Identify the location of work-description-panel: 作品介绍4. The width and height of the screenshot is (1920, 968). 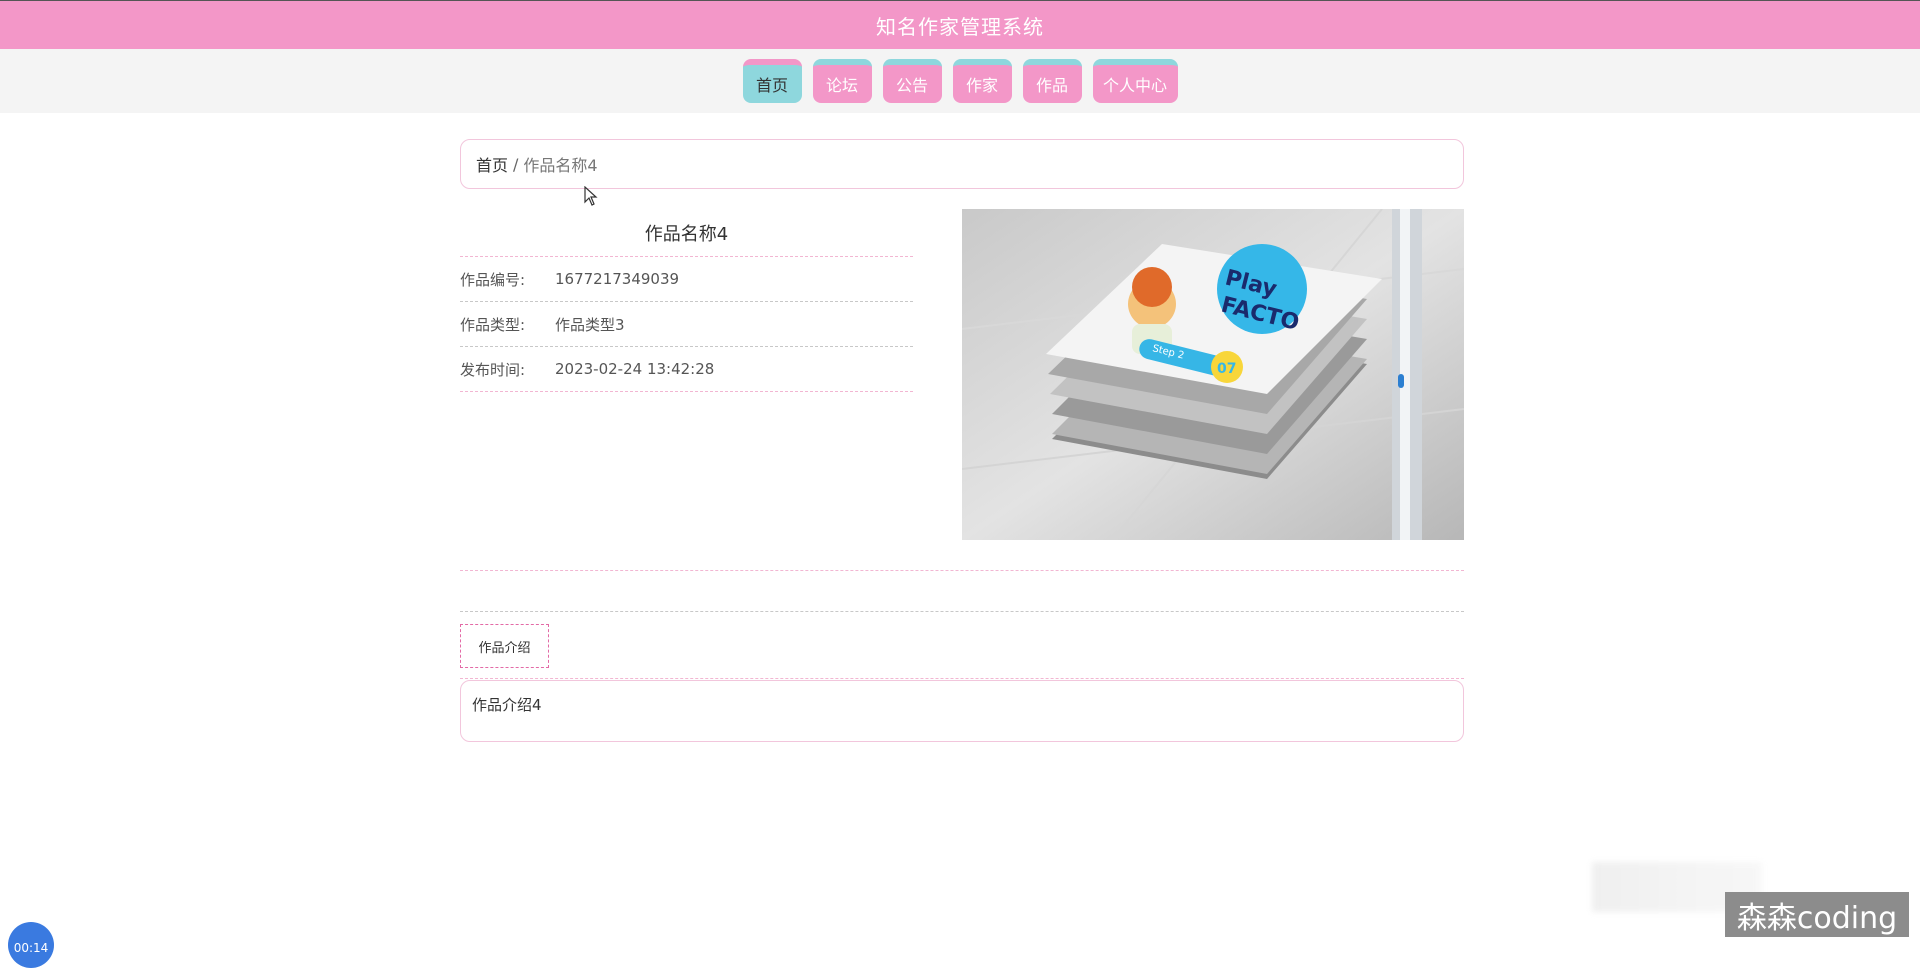
(962, 711).